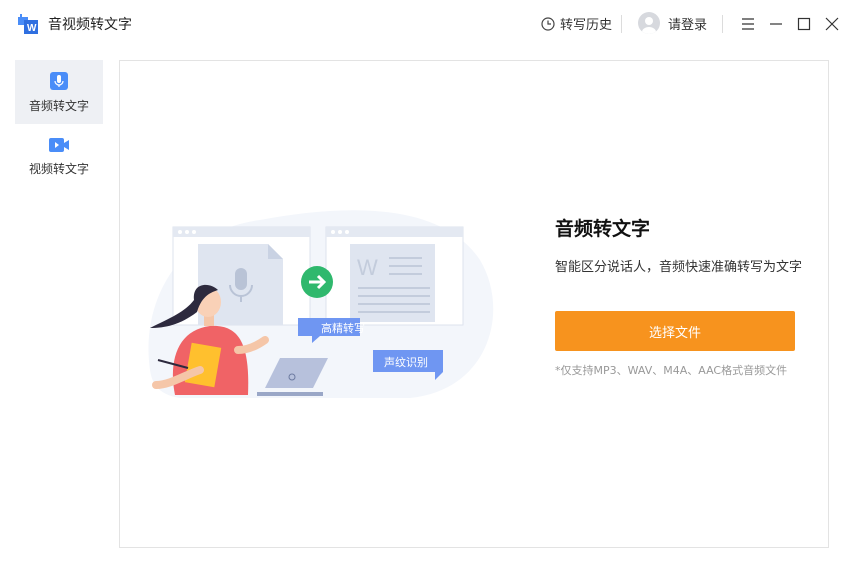 This screenshot has width=858, height=578. I want to click on bubble-label-voiceprint: 声纹识别, so click(406, 362).